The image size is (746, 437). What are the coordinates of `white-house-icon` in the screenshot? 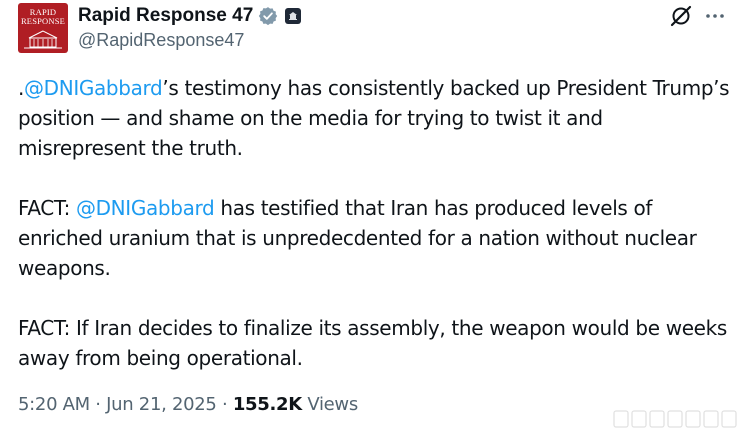 It's located at (43, 39).